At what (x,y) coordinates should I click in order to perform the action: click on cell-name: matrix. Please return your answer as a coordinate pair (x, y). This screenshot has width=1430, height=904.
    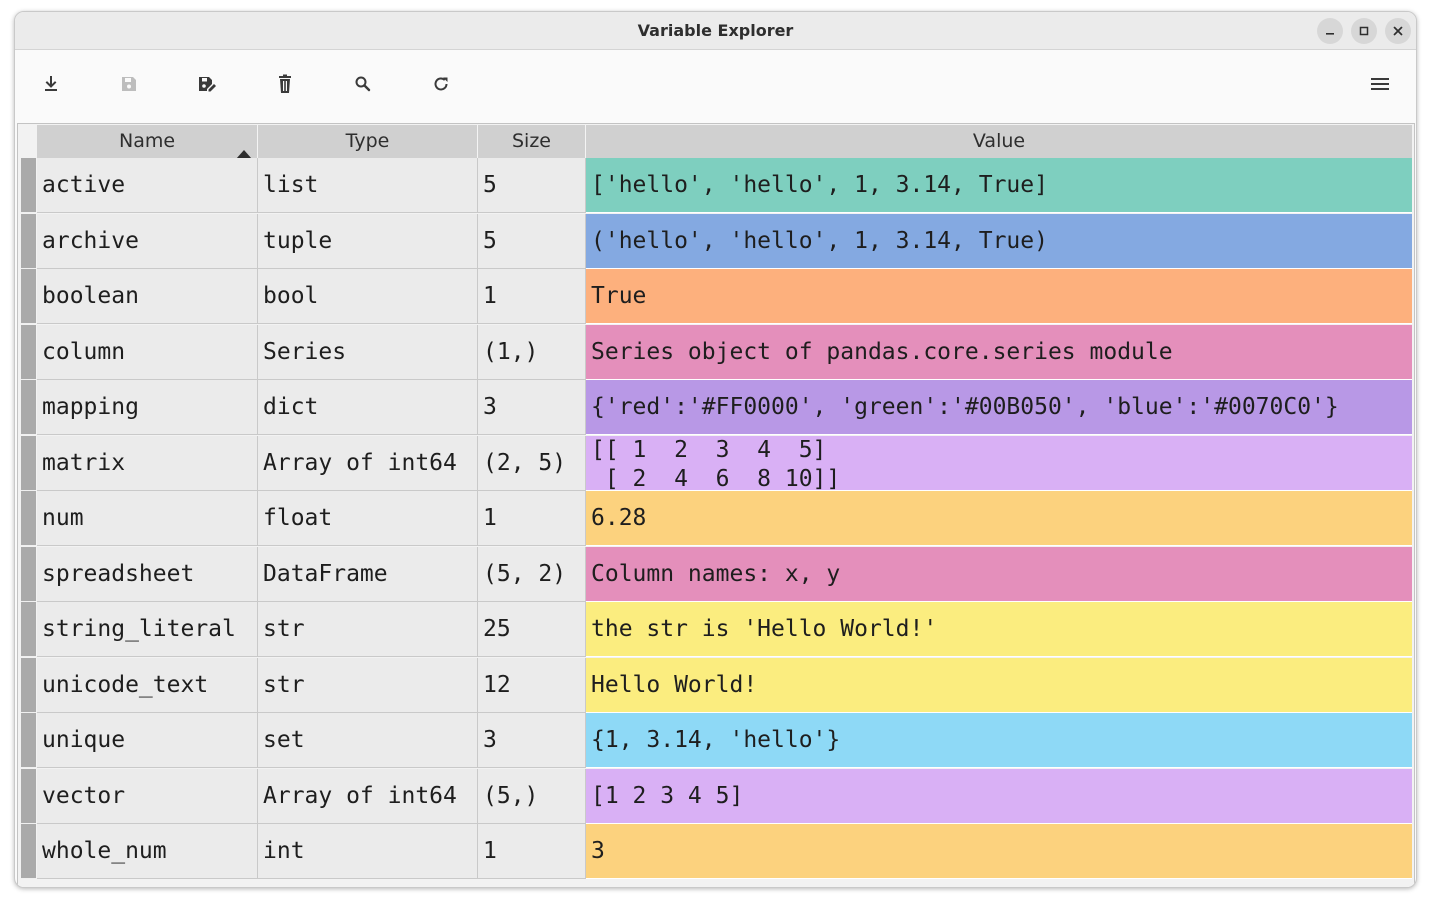
    Looking at the image, I should click on (147, 463).